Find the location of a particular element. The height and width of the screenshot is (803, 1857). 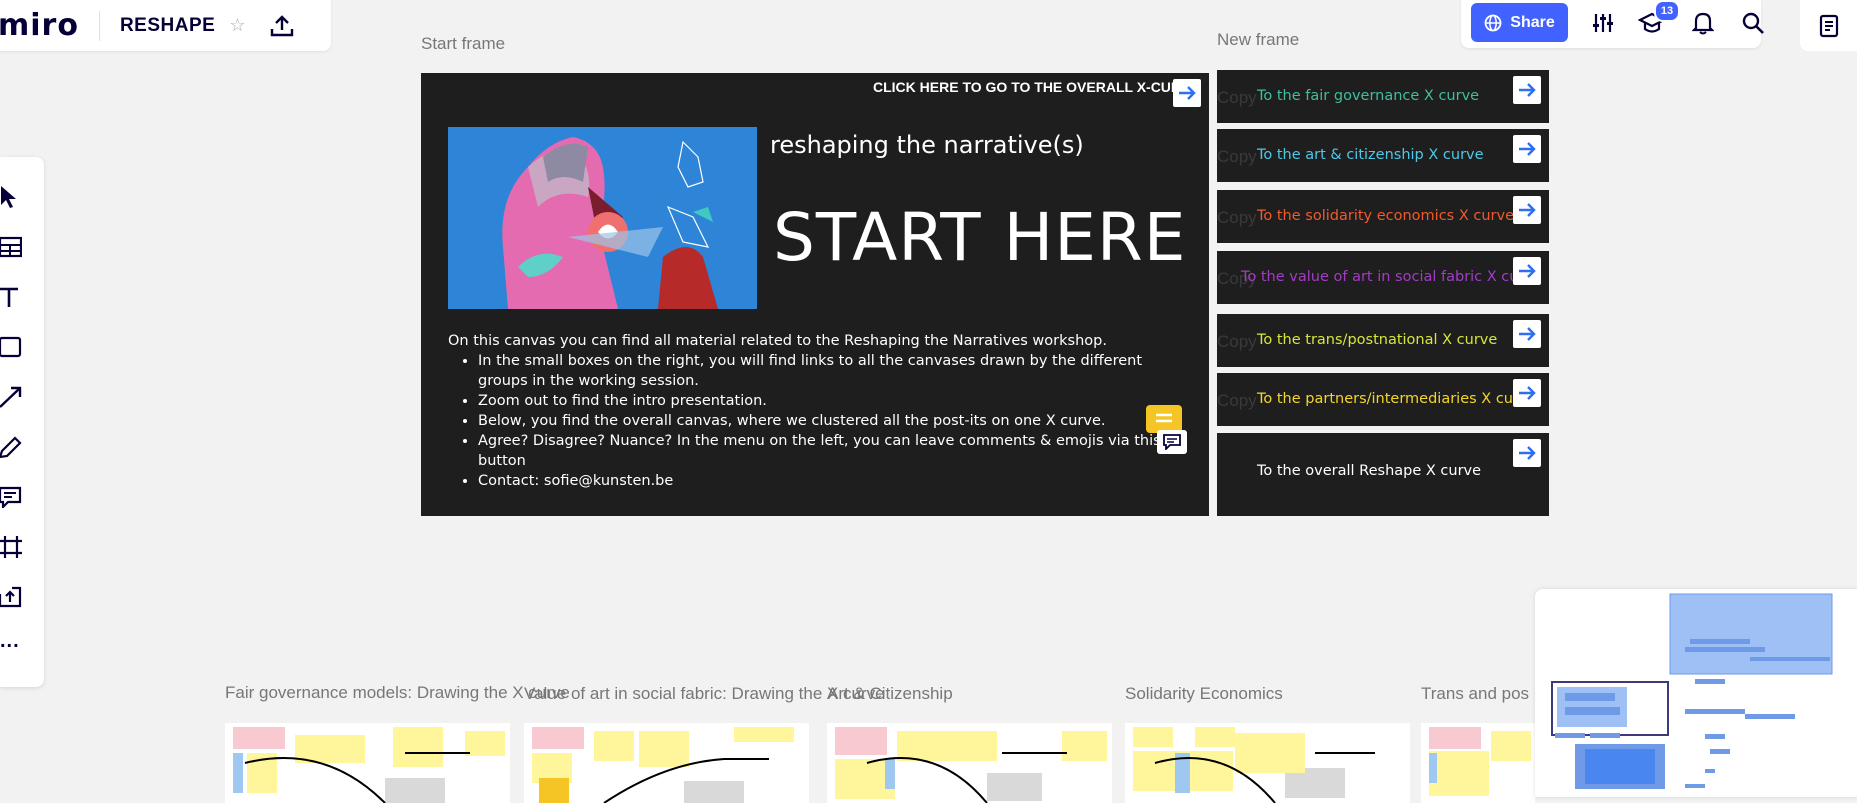

link-card-fair-governance: Copy To the fair governance X curve is located at coordinates (1383, 96).